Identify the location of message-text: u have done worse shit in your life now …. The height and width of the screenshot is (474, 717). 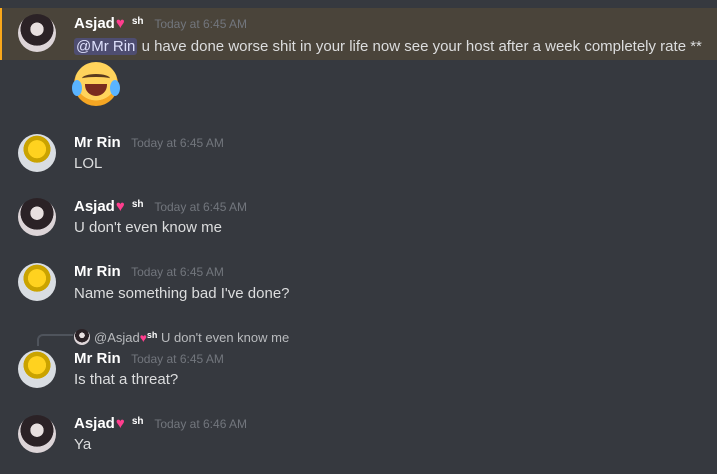
(421, 46).